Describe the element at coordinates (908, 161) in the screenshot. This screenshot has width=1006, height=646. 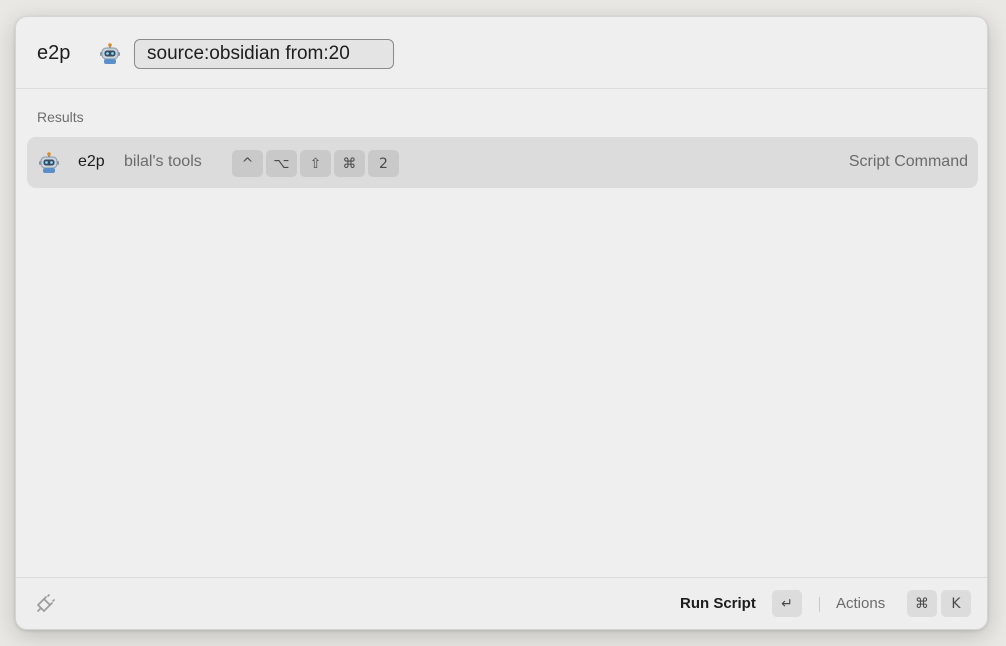
I see `result-type: Script Command` at that location.